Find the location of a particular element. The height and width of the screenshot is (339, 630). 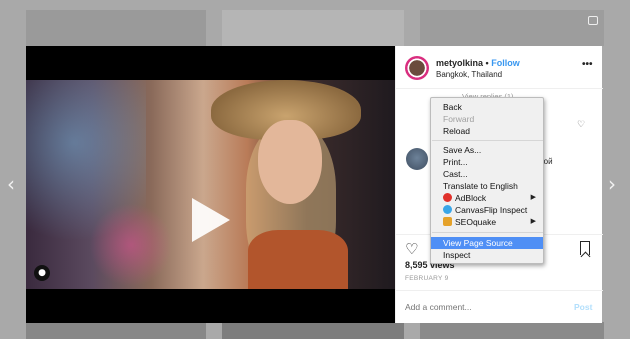

username-link: metyolkina is located at coordinates (459, 63).